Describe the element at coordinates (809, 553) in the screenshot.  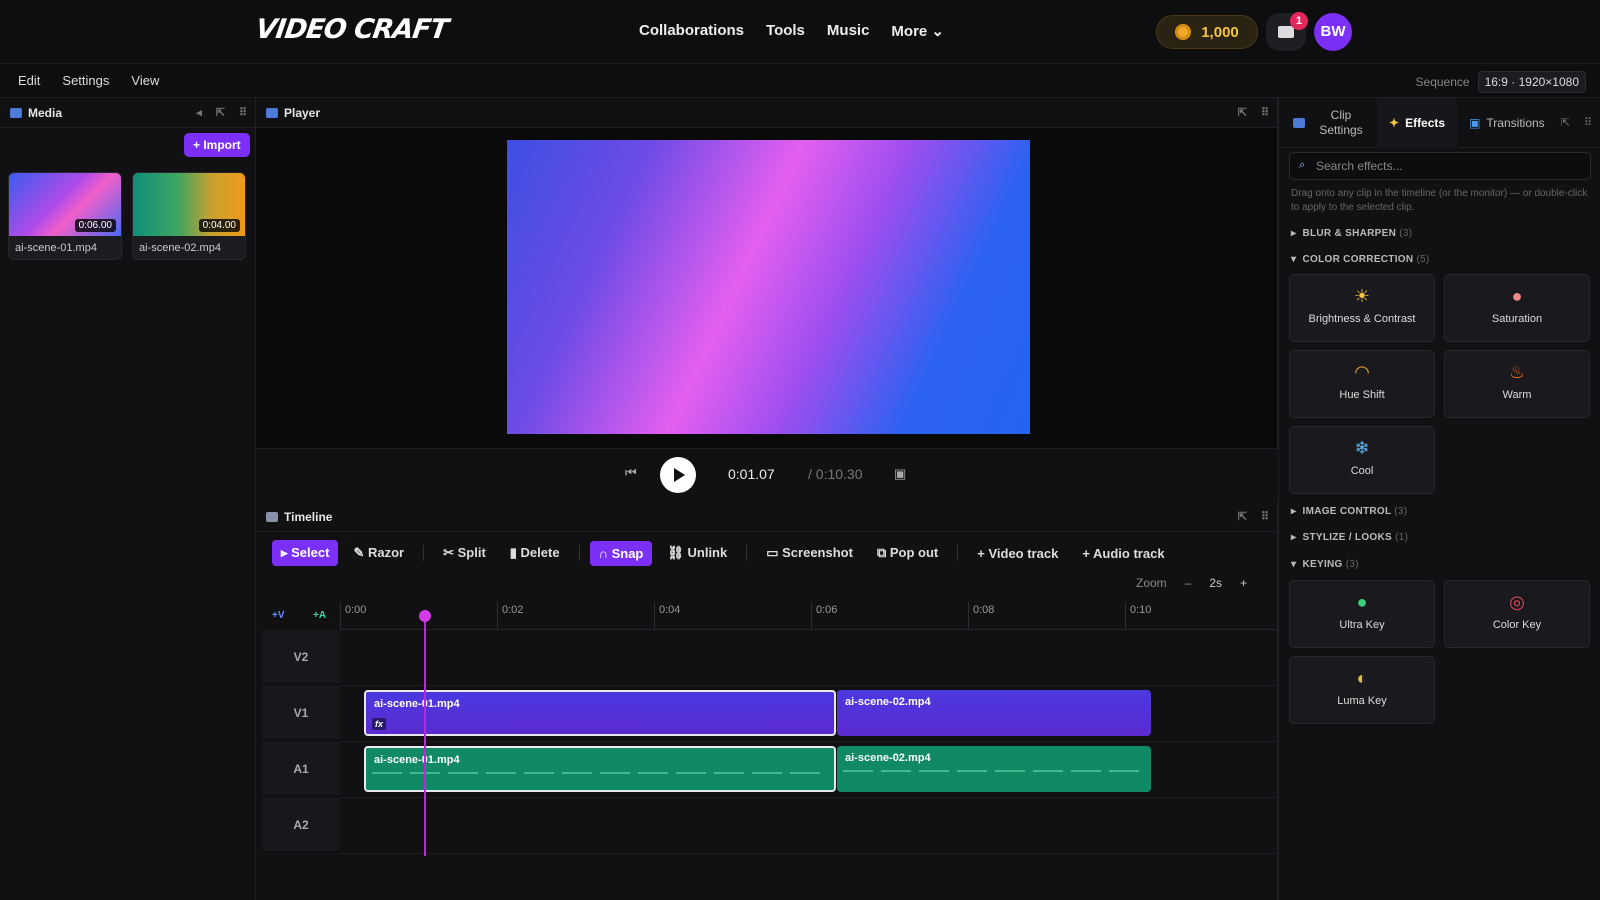
I see `screenshot-button: ▭ Screenshot` at that location.